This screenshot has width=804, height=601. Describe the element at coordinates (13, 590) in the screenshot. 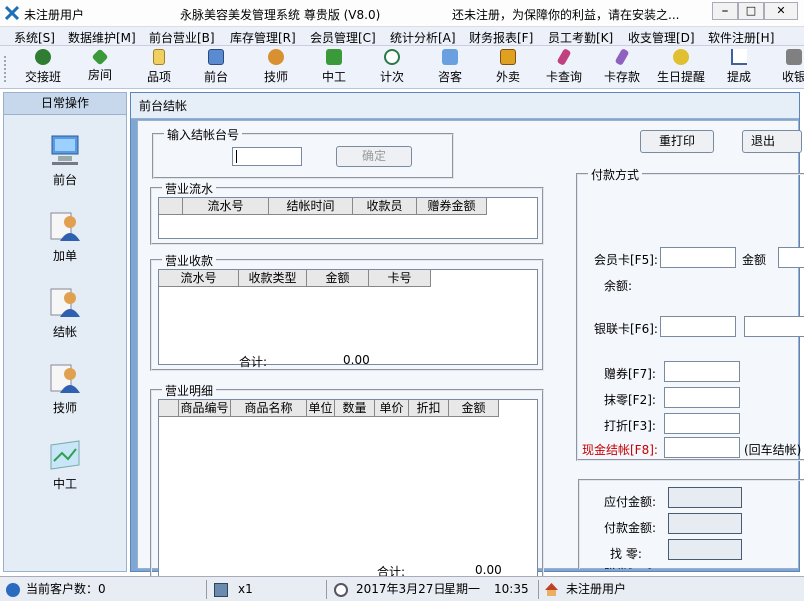

I see `info-icon` at that location.